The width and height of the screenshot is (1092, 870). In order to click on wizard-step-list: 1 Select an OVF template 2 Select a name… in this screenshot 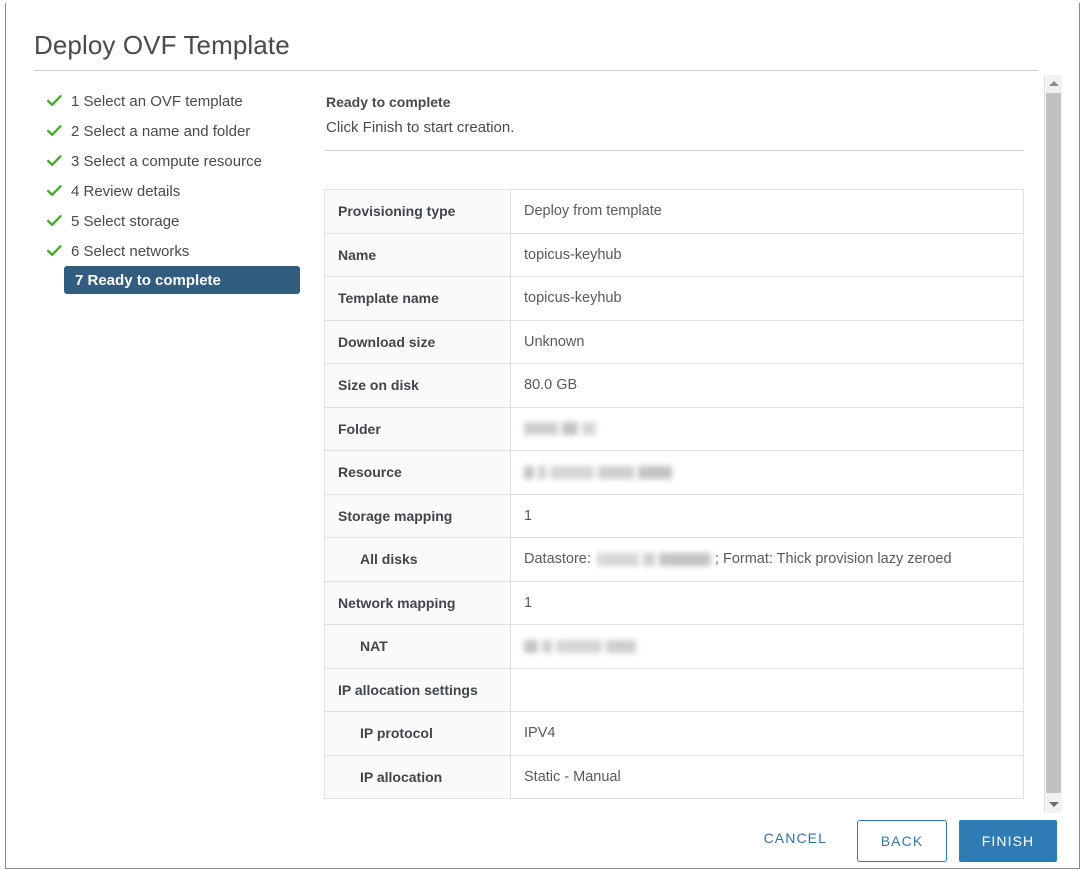, I will do `click(174, 190)`.